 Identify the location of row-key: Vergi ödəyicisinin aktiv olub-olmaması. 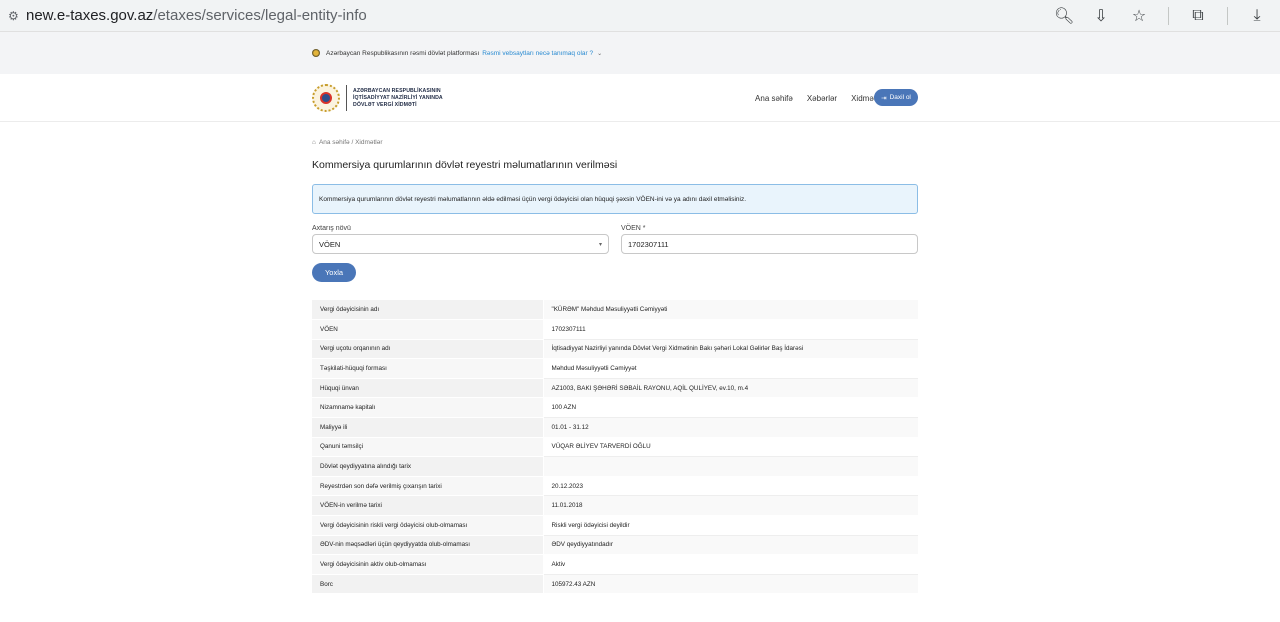
(428, 564).